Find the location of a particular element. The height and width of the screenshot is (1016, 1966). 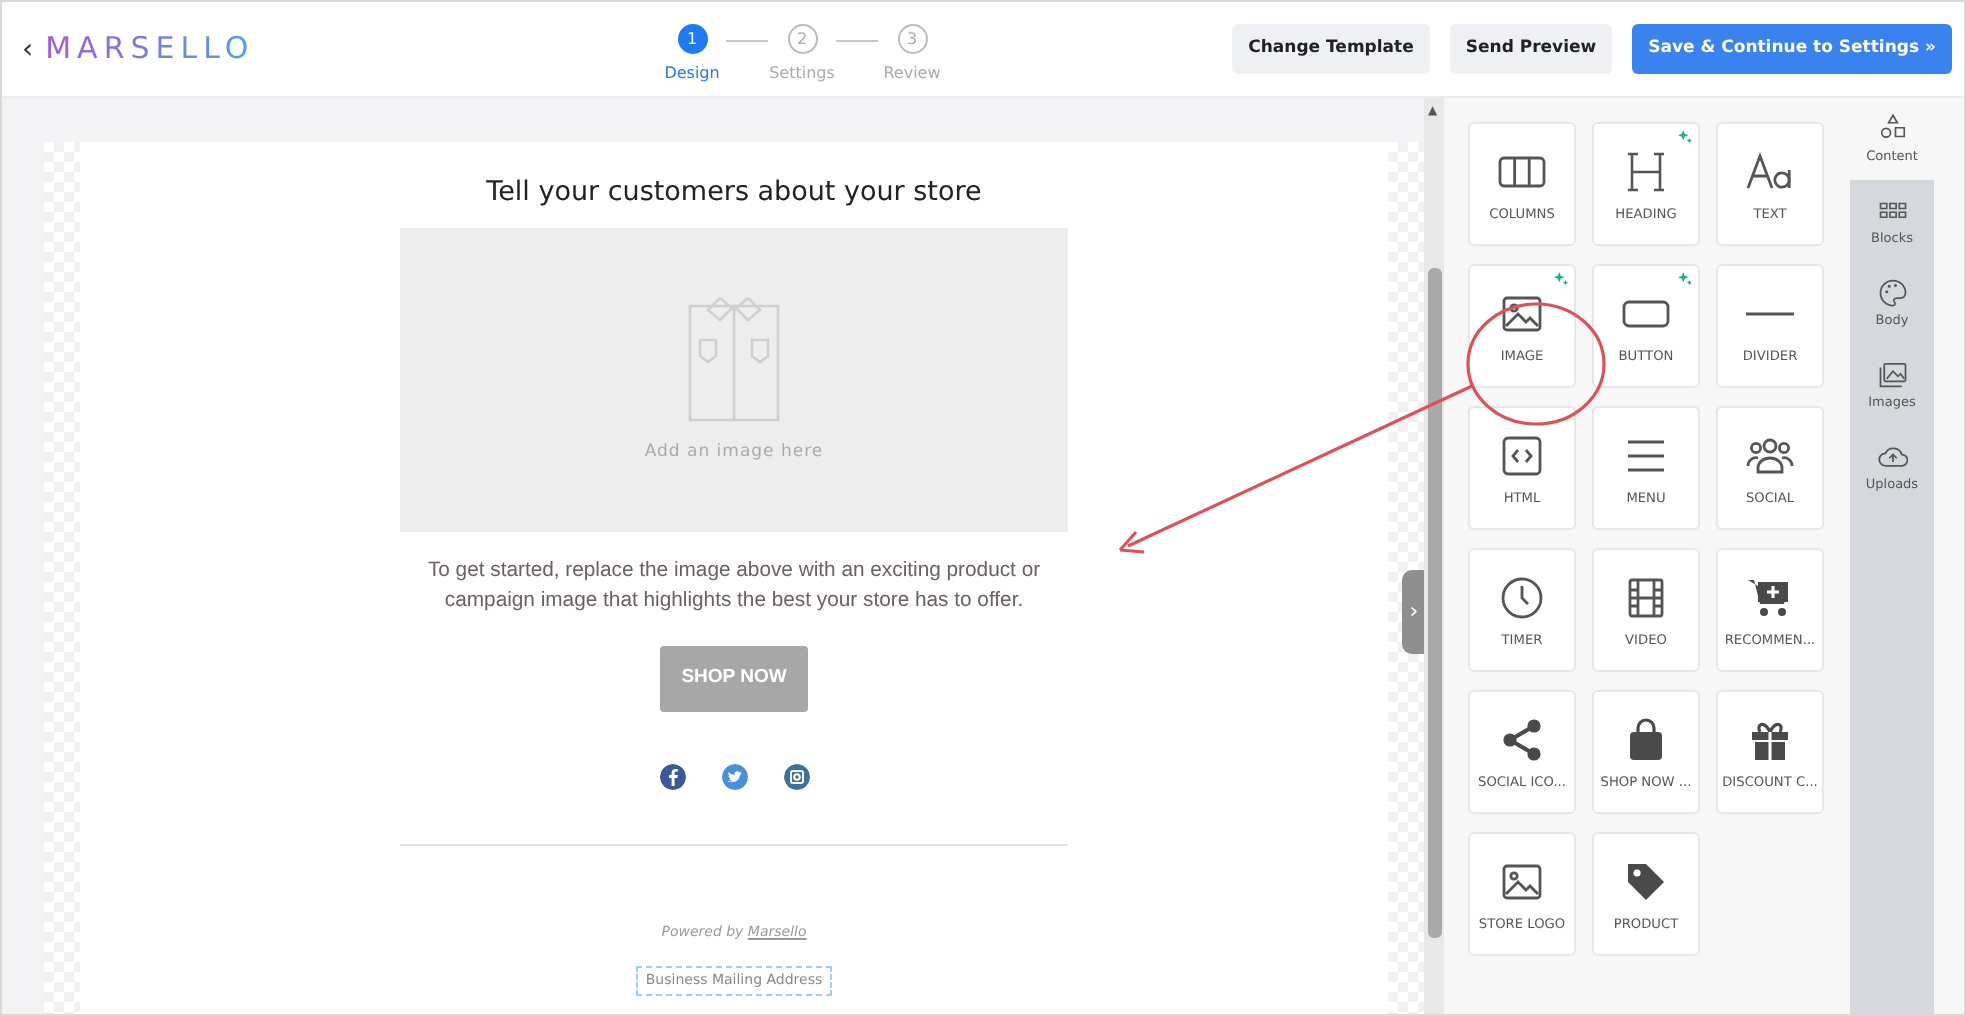

placeholder-caption: Add an image here is located at coordinates (734, 452).